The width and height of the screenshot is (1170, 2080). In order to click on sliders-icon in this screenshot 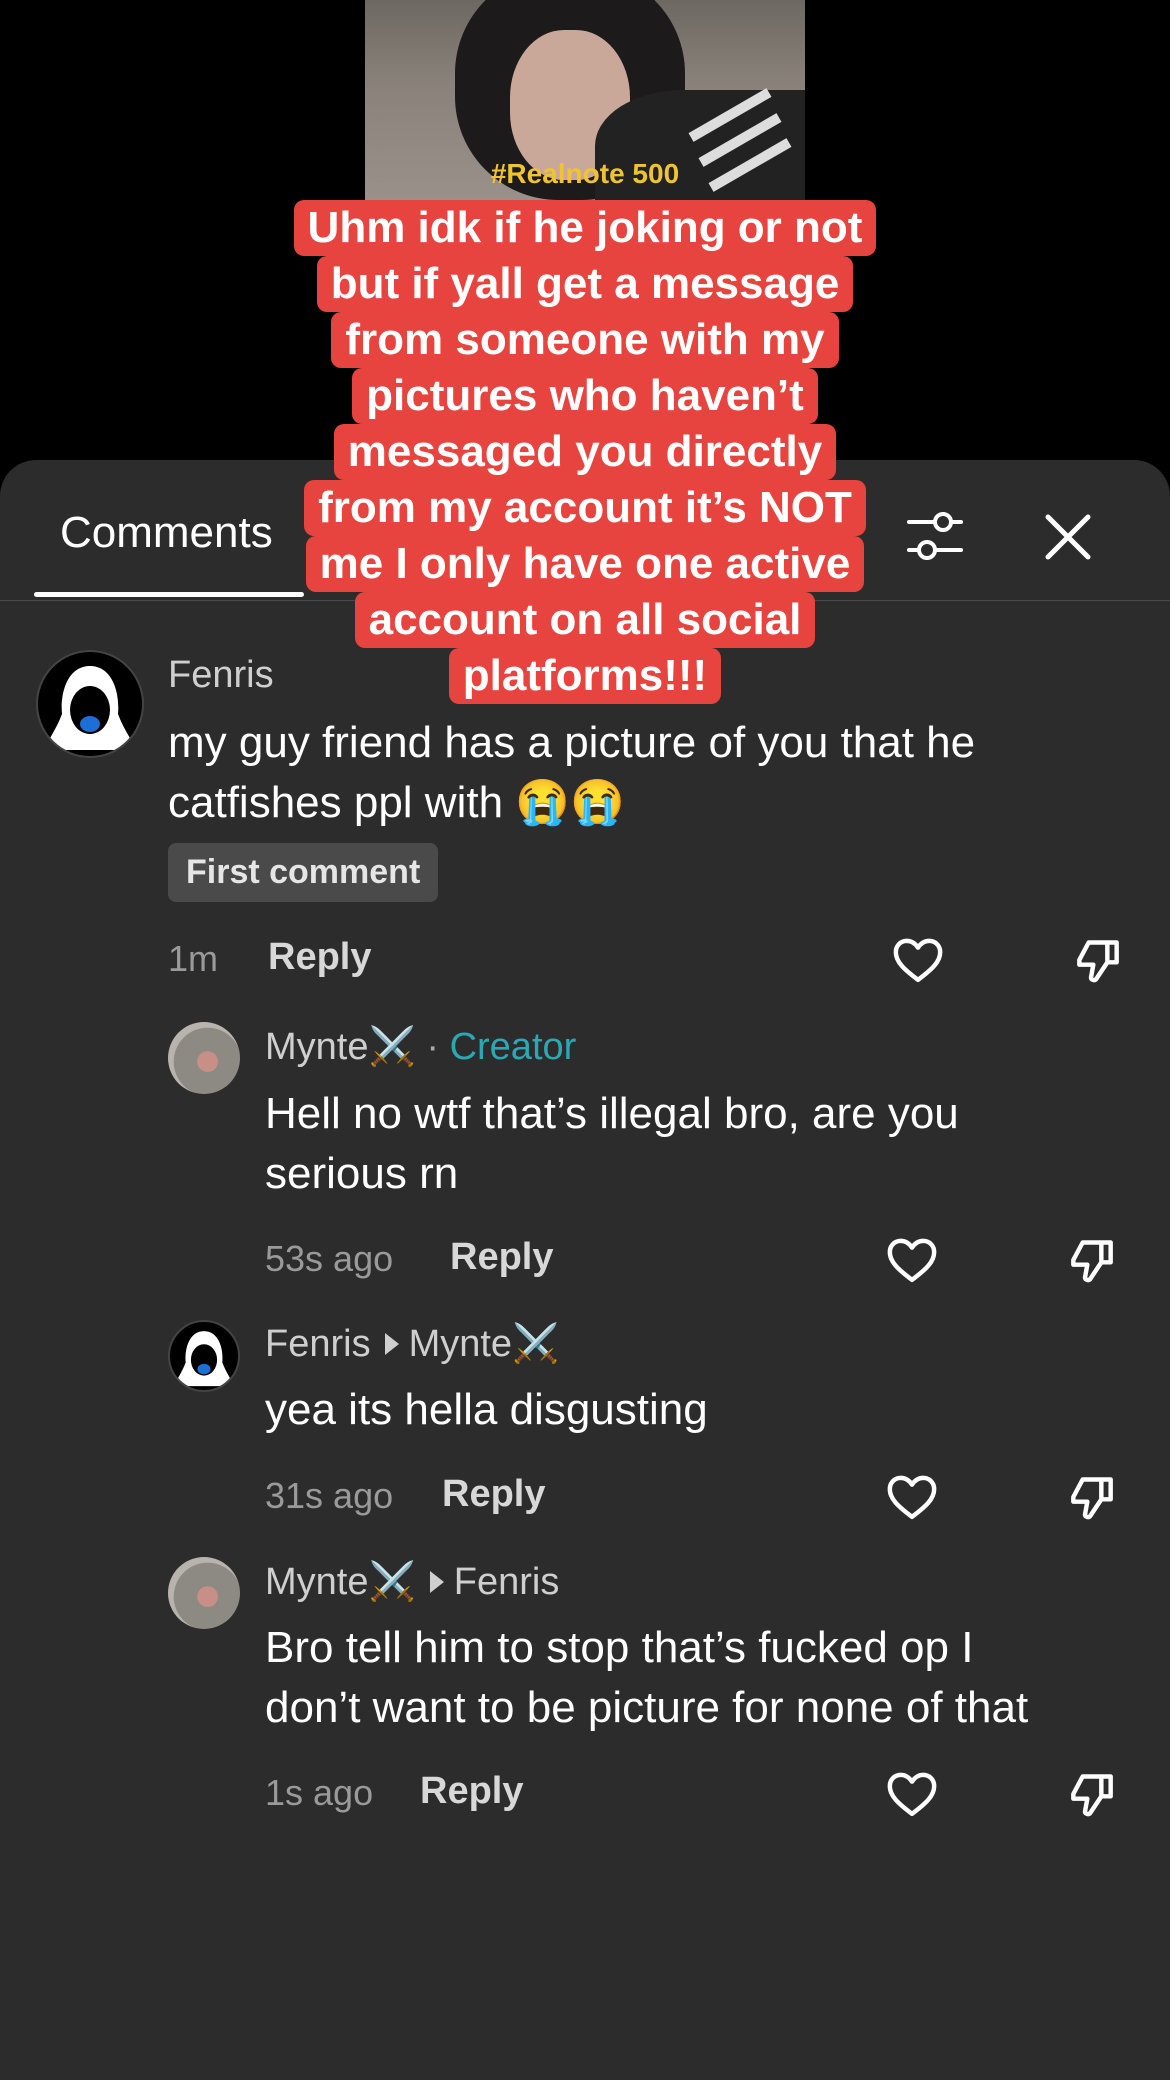, I will do `click(935, 536)`.